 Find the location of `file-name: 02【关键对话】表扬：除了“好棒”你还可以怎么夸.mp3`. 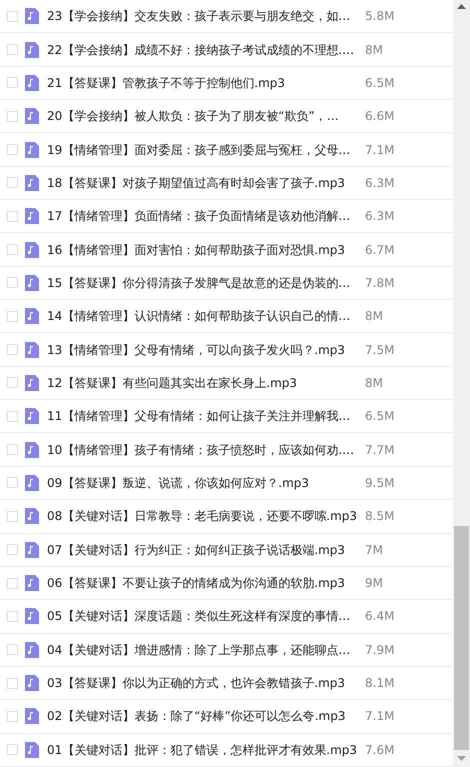

file-name: 02【关键对话】表扬：除了“好棒”你还可以怎么夸.mp3 is located at coordinates (202, 716).